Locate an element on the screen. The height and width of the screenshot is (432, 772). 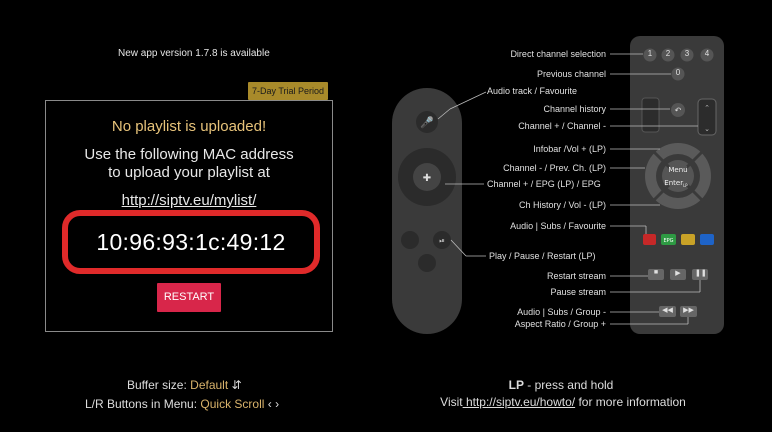
label-channel-minus-prev: Channel - / Prev. Ch. (LP) is located at coordinates (554, 168).